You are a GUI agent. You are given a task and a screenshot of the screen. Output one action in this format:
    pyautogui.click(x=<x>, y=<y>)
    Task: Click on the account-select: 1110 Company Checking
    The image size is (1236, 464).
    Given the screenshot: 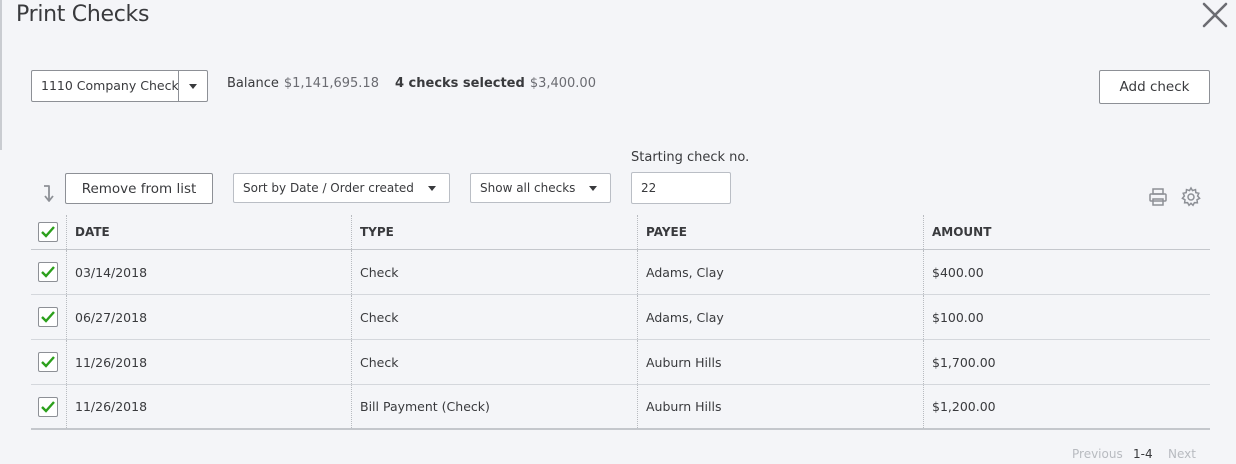 What is the action you would take?
    pyautogui.click(x=119, y=86)
    